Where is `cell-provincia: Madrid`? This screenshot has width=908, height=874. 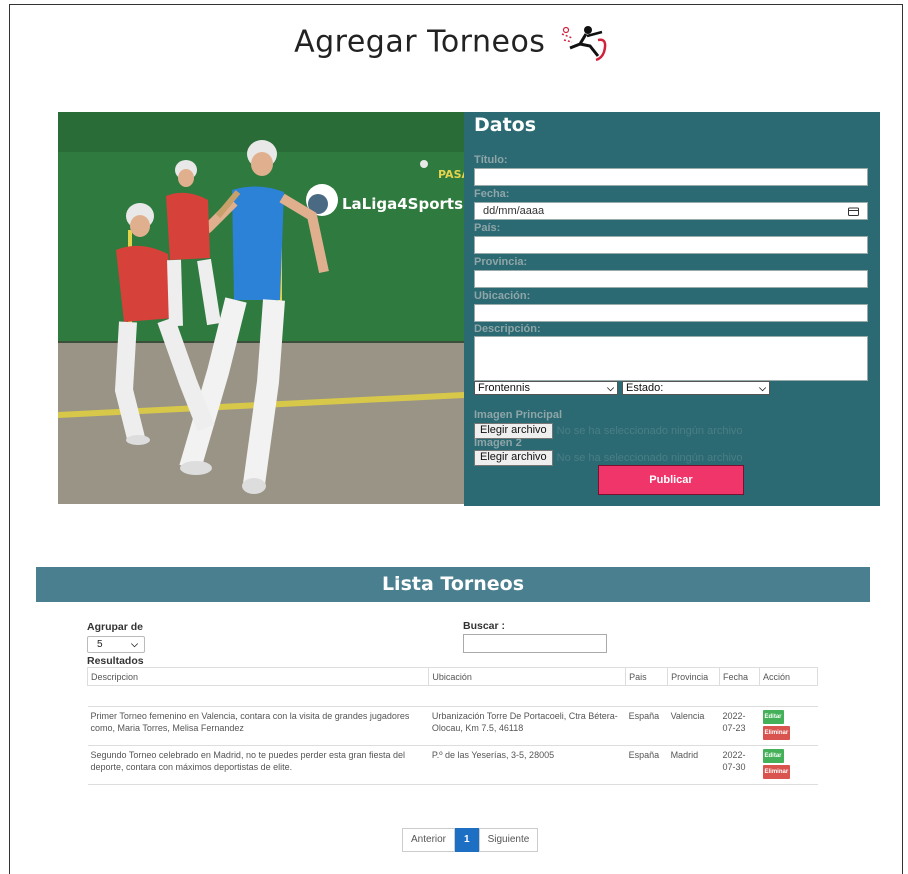 cell-provincia: Madrid is located at coordinates (693, 765).